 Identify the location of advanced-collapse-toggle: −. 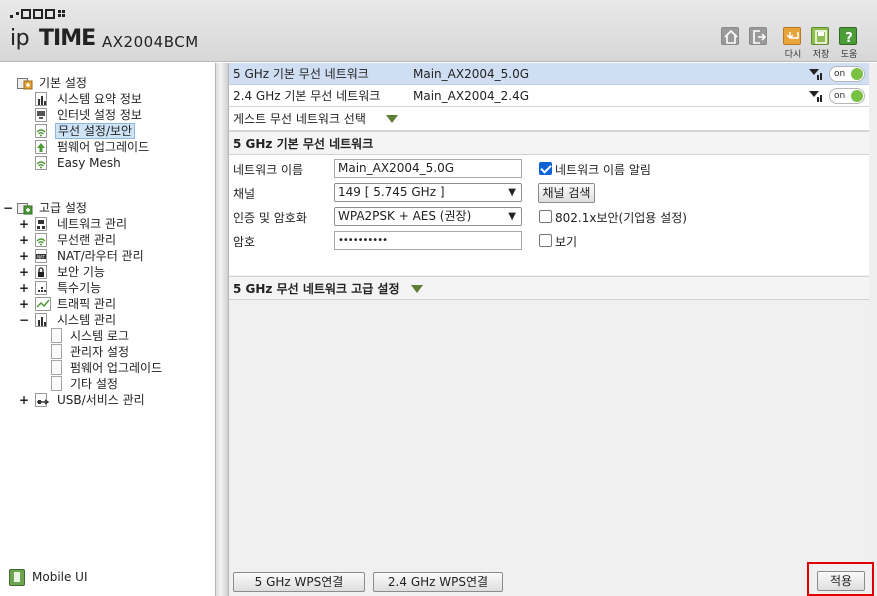
(8, 208).